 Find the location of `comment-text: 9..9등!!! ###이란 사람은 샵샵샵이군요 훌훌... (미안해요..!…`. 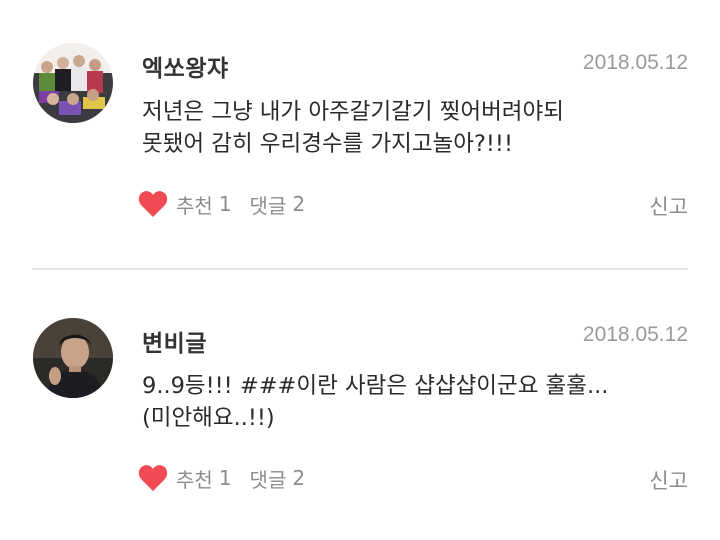

comment-text: 9..9등!!! ###이란 사람은 샵샵샵이군요 훌훌... (미안해요..!… is located at coordinates (412, 402).